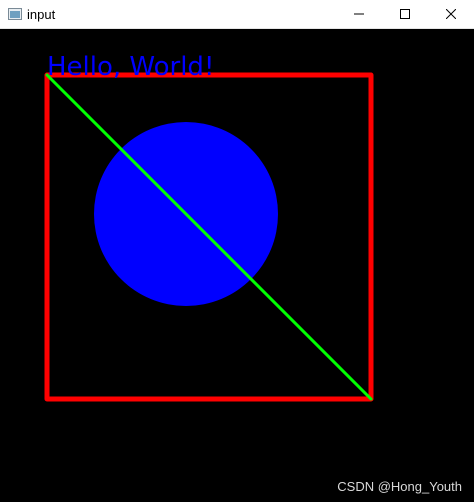  What do you see at coordinates (130, 67) in the screenshot?
I see `hello-world-text: Hello, World!` at bounding box center [130, 67].